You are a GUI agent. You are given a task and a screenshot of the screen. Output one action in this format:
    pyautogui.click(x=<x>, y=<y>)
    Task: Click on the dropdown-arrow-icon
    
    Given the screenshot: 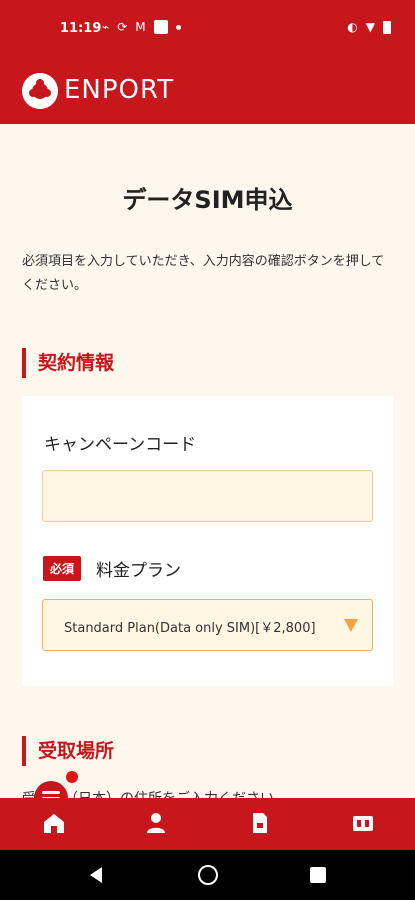 What is the action you would take?
    pyautogui.click(x=351, y=625)
    